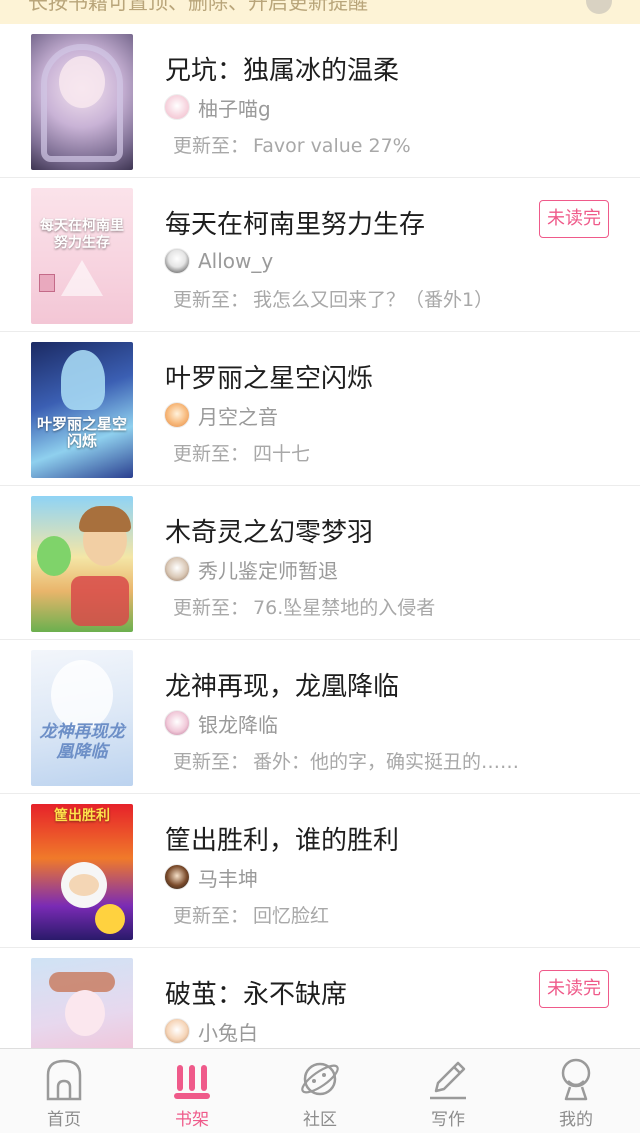  I want to click on tab-profile: 我的, so click(576, 1091).